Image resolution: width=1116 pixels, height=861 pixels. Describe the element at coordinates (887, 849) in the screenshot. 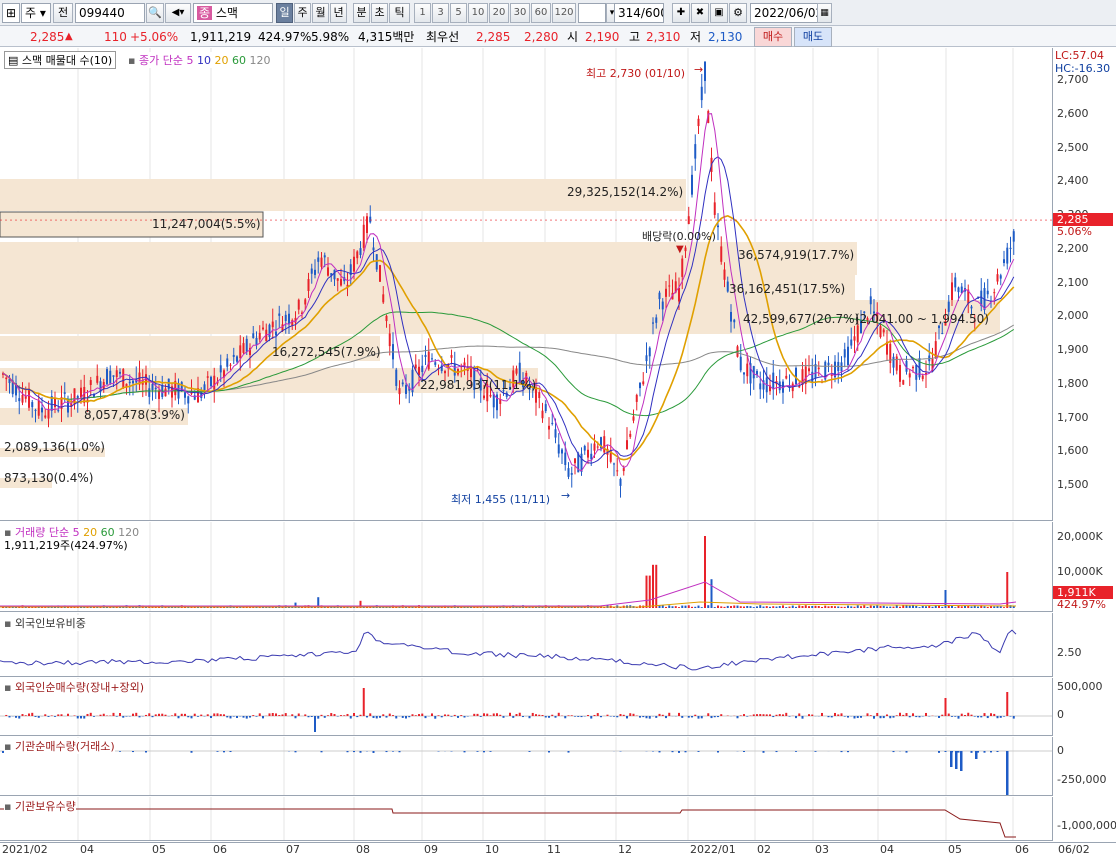

I see `x-tick: 04` at that location.